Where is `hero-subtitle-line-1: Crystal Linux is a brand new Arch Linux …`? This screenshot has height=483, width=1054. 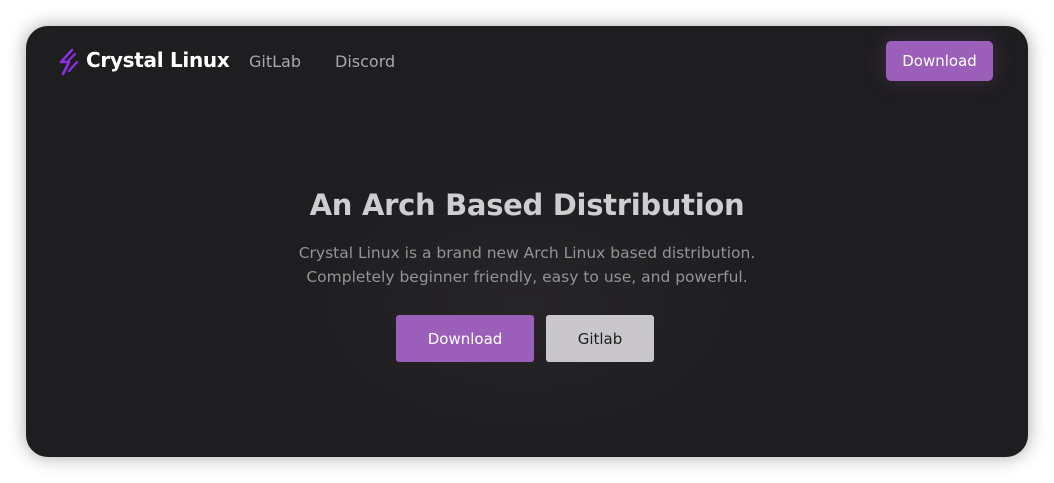 hero-subtitle-line-1: Crystal Linux is a brand new Arch Linux … is located at coordinates (527, 253).